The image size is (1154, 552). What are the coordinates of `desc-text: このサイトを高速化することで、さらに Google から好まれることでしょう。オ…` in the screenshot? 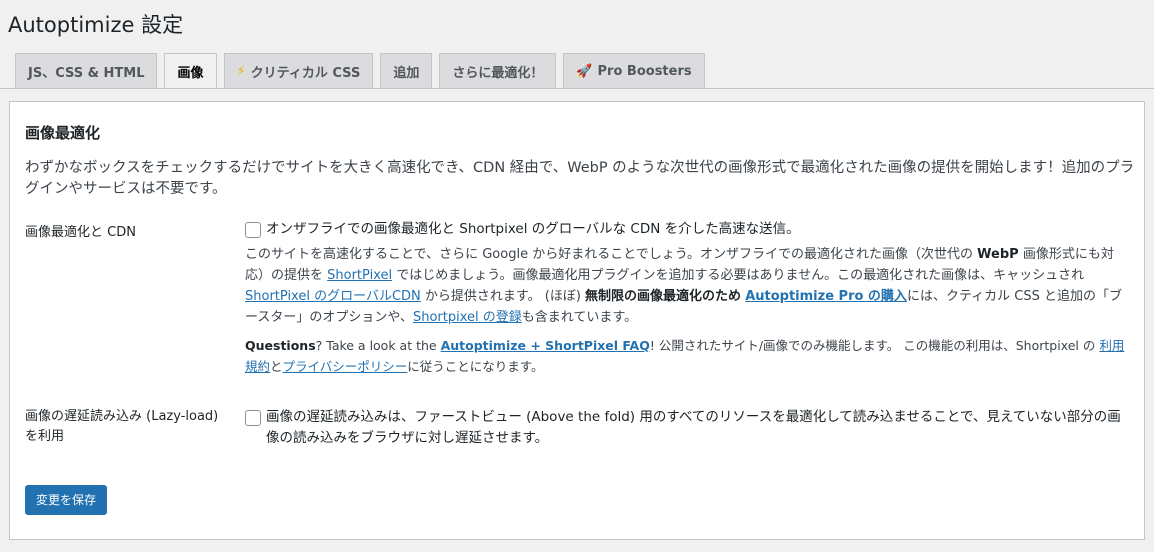 It's located at (611, 254).